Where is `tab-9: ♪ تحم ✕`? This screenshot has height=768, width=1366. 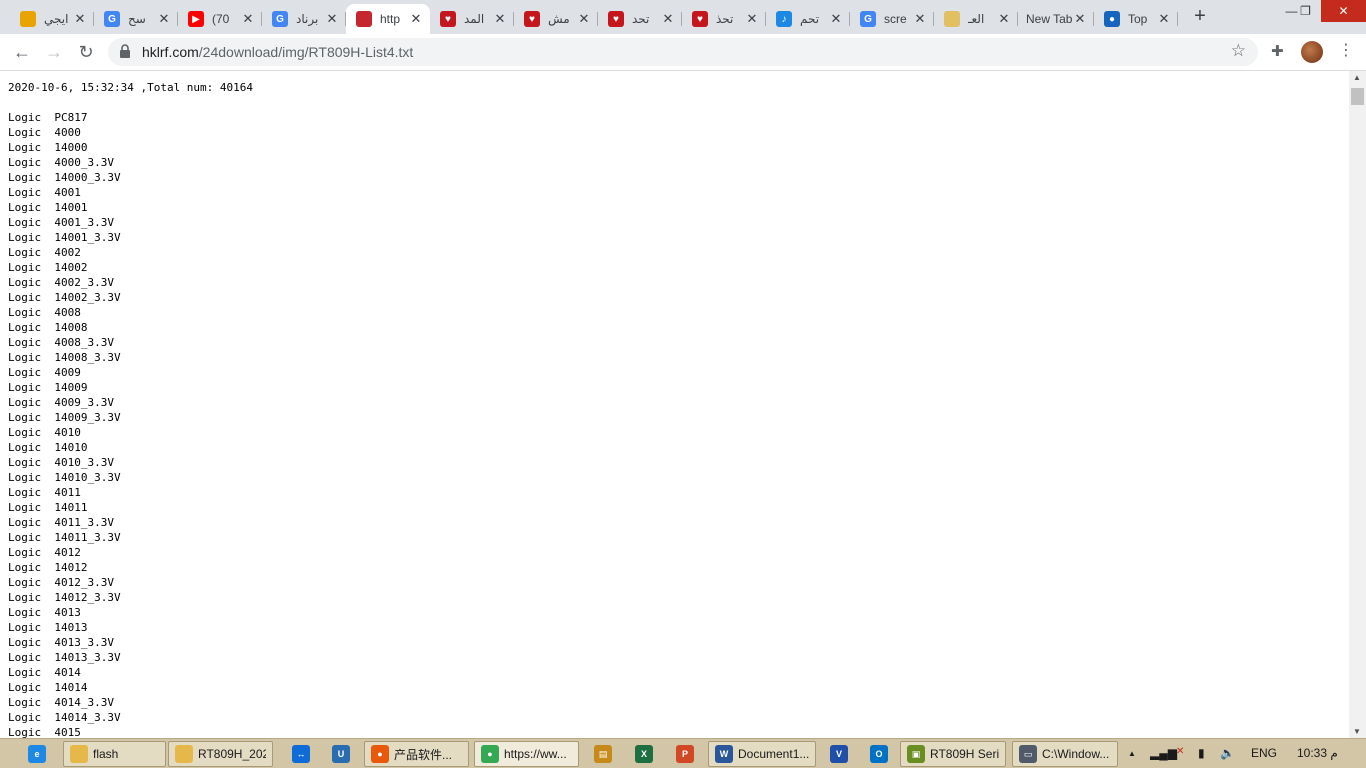
tab-9: ♪ تحم ✕ is located at coordinates (808, 19).